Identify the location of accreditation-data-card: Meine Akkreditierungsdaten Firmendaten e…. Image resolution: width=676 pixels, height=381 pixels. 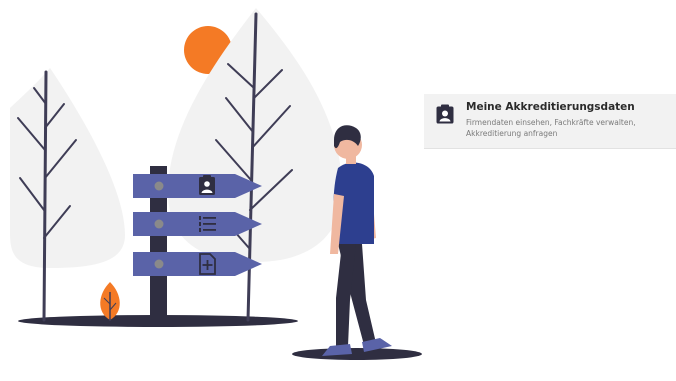
(550, 121).